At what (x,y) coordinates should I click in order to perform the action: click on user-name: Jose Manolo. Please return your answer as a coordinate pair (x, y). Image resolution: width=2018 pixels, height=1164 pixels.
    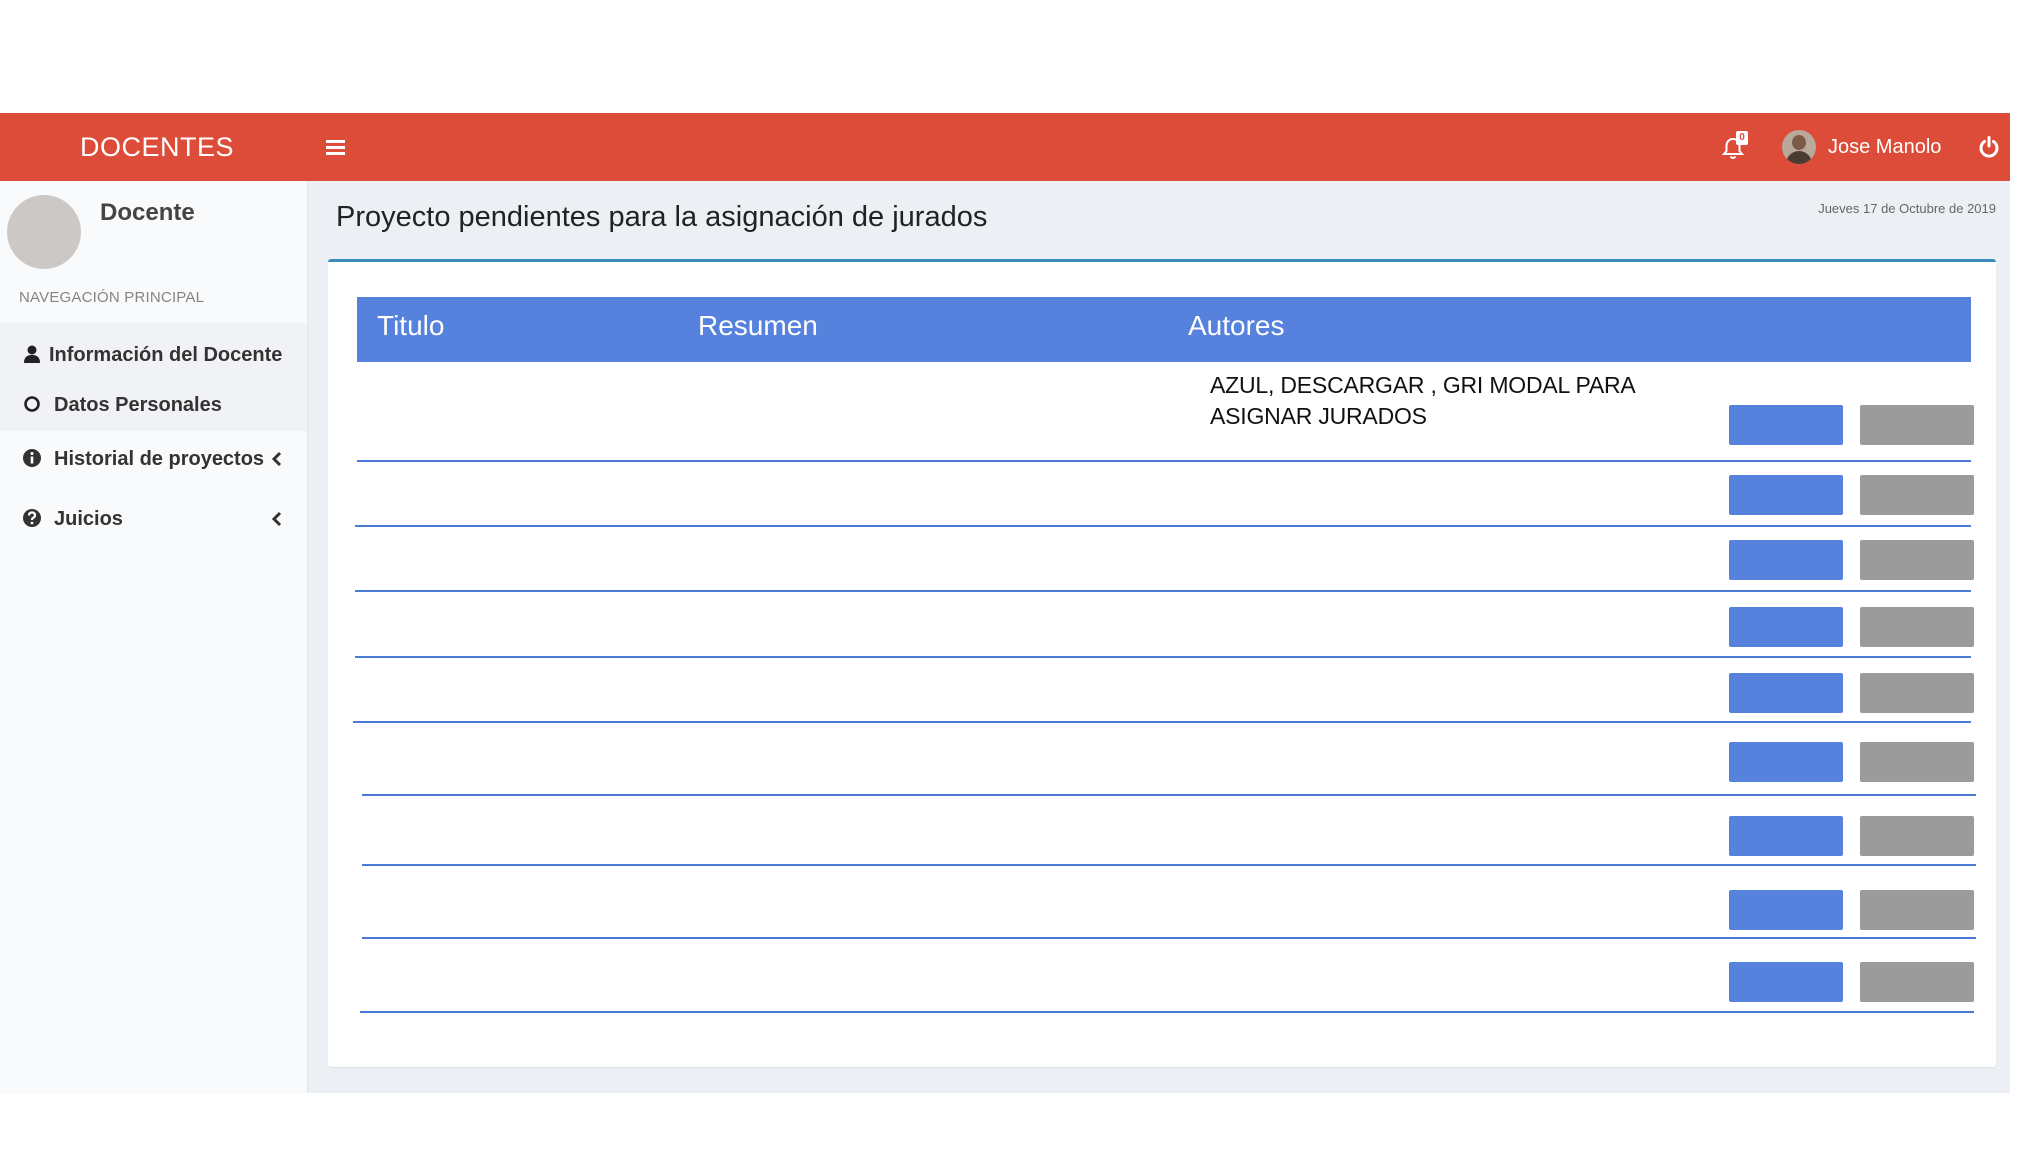
    Looking at the image, I should click on (1884, 147).